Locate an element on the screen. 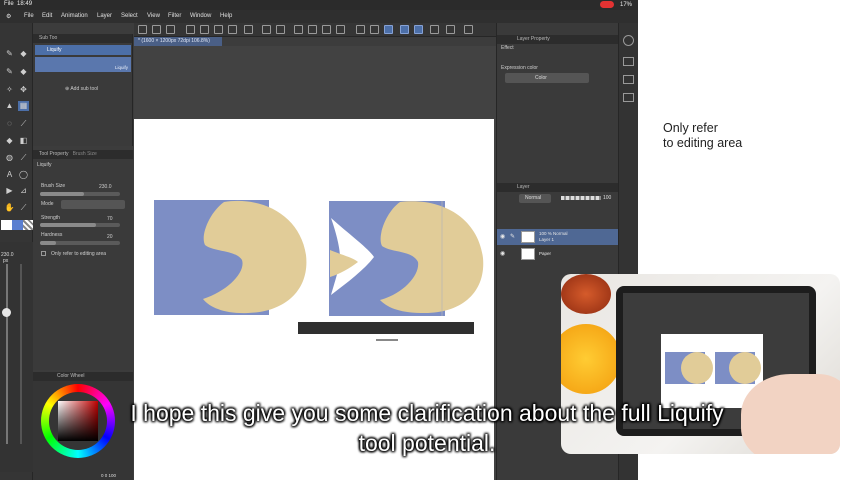 Image resolution: width=854 pixels, height=480 pixels. status-bar: File 18:49 17% is located at coordinates (319, 5).